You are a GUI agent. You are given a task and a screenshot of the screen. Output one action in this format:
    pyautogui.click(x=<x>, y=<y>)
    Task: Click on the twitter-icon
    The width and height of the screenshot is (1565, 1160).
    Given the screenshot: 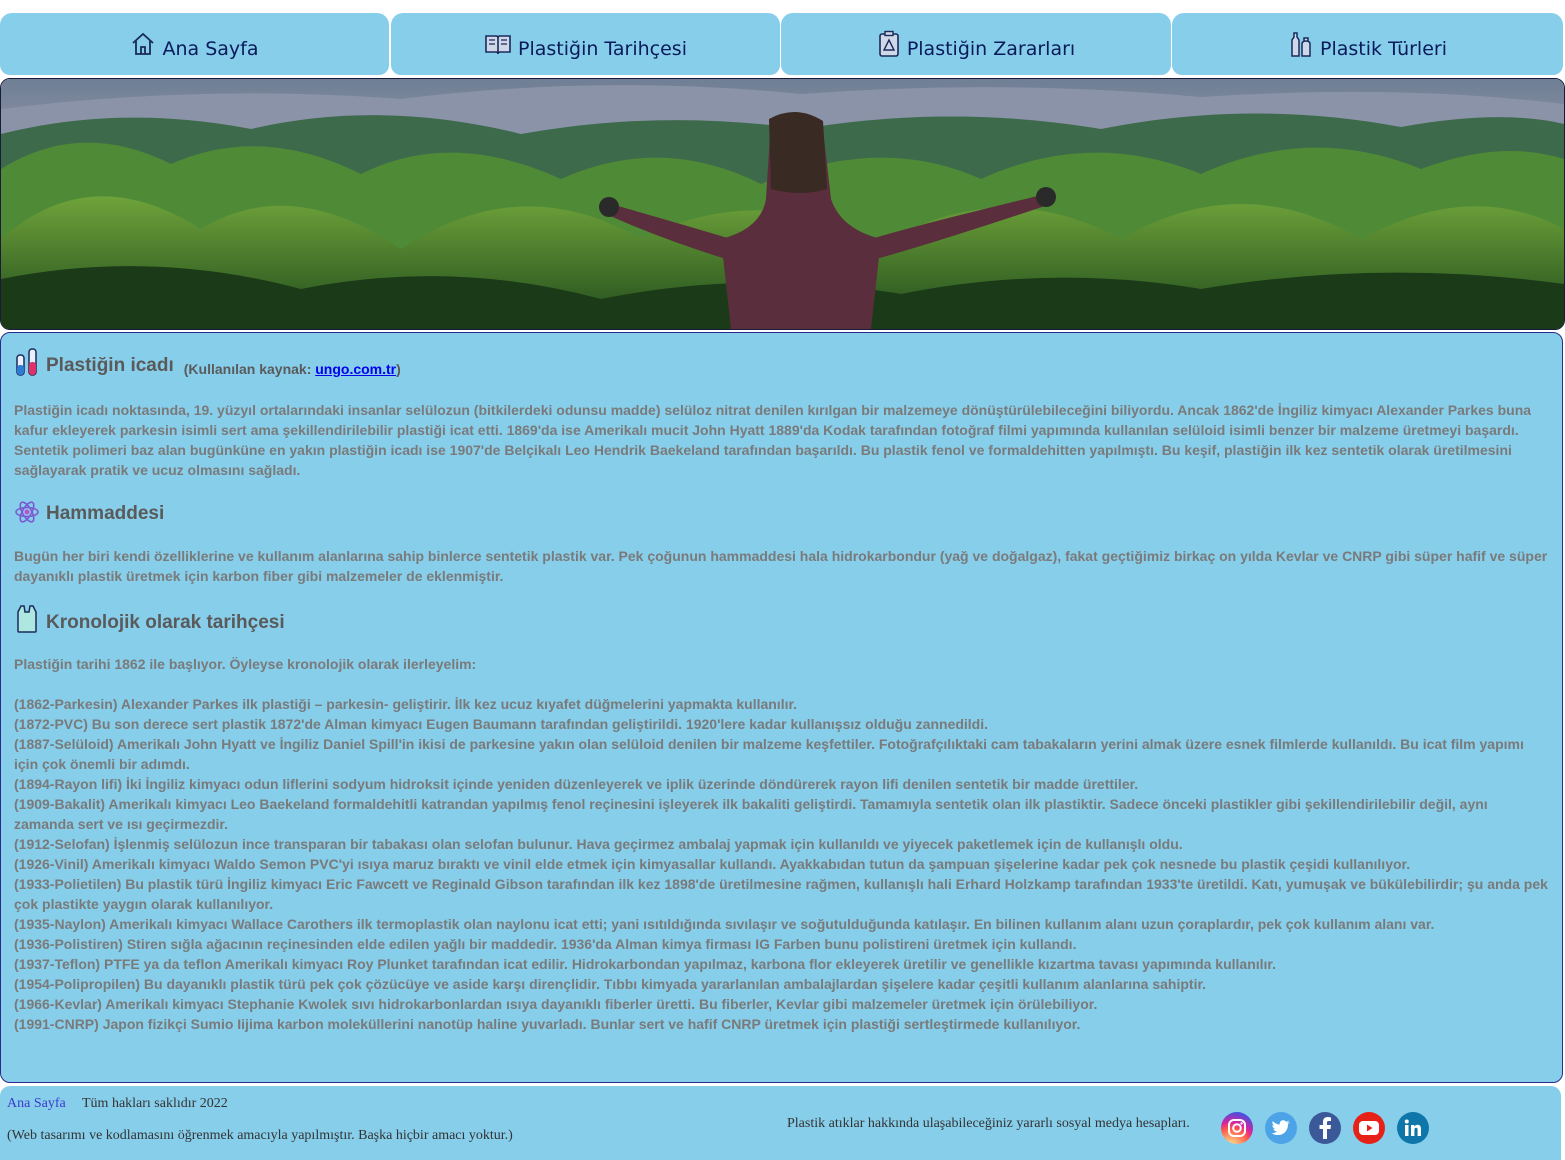 What is the action you would take?
    pyautogui.click(x=1281, y=1128)
    